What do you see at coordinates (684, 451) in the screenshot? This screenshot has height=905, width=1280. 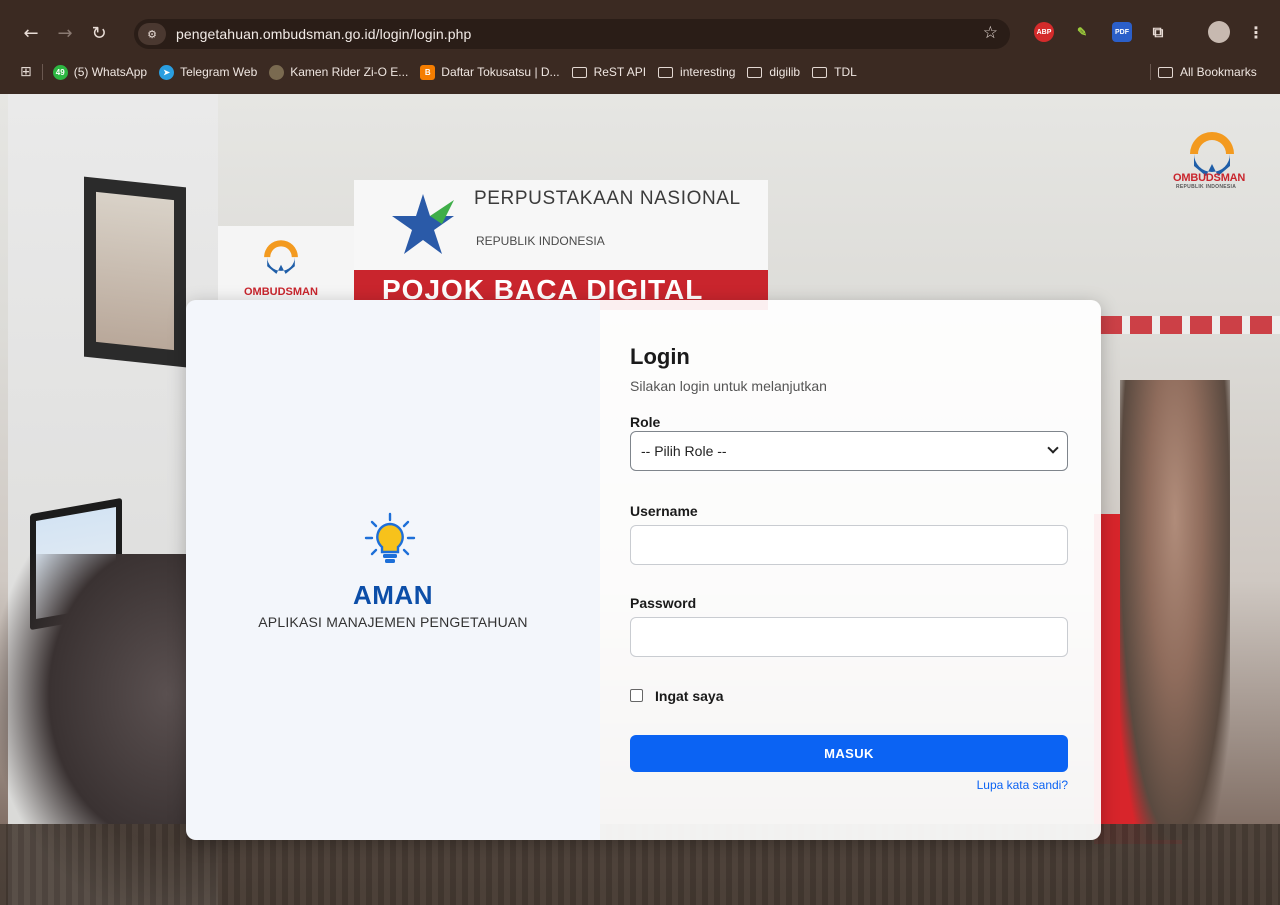 I see `role-select-value: -- Pilih Role --` at bounding box center [684, 451].